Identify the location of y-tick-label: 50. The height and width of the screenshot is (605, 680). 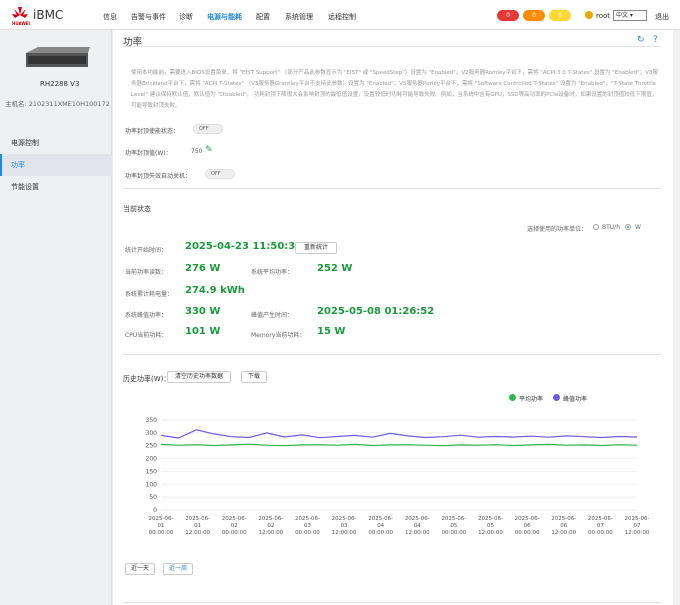
(153, 497).